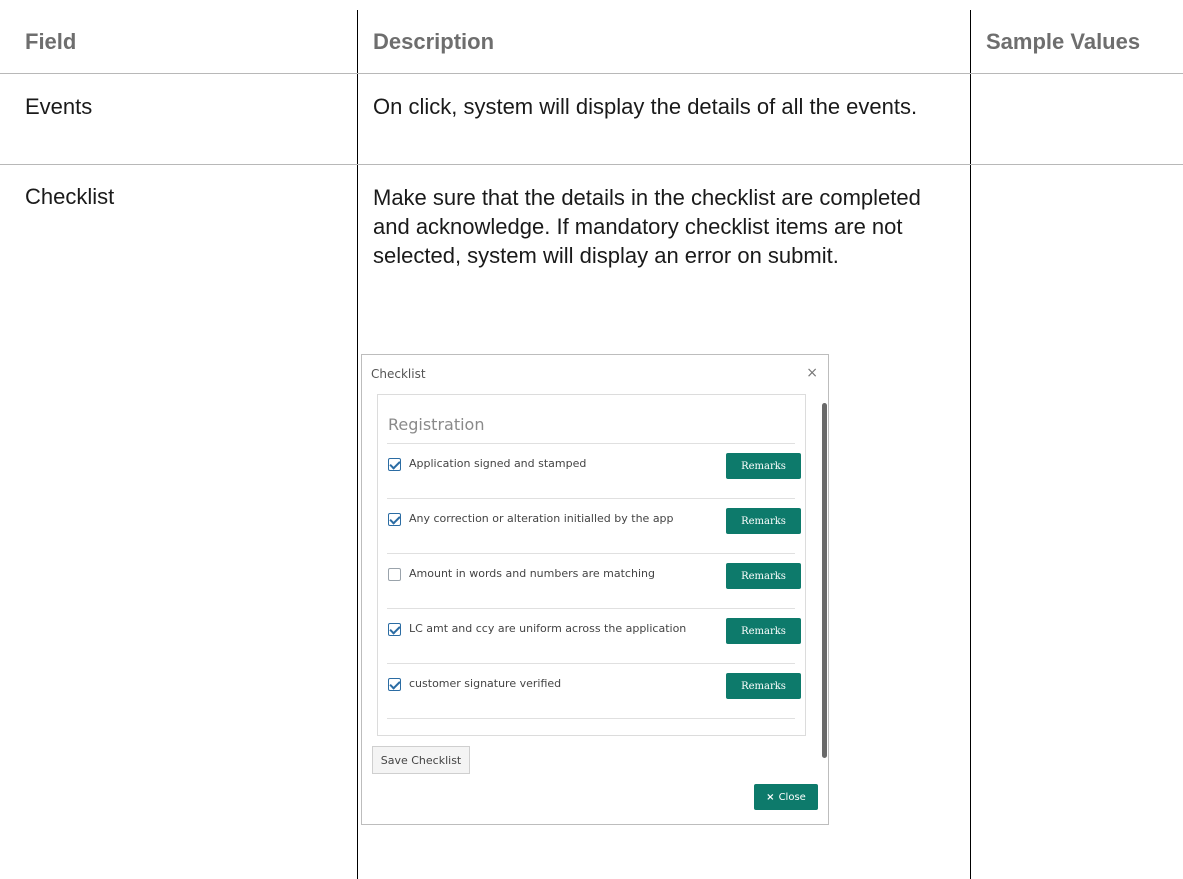 This screenshot has height=879, width=1183. I want to click on row-checklist-field: Checklist, so click(70, 196).